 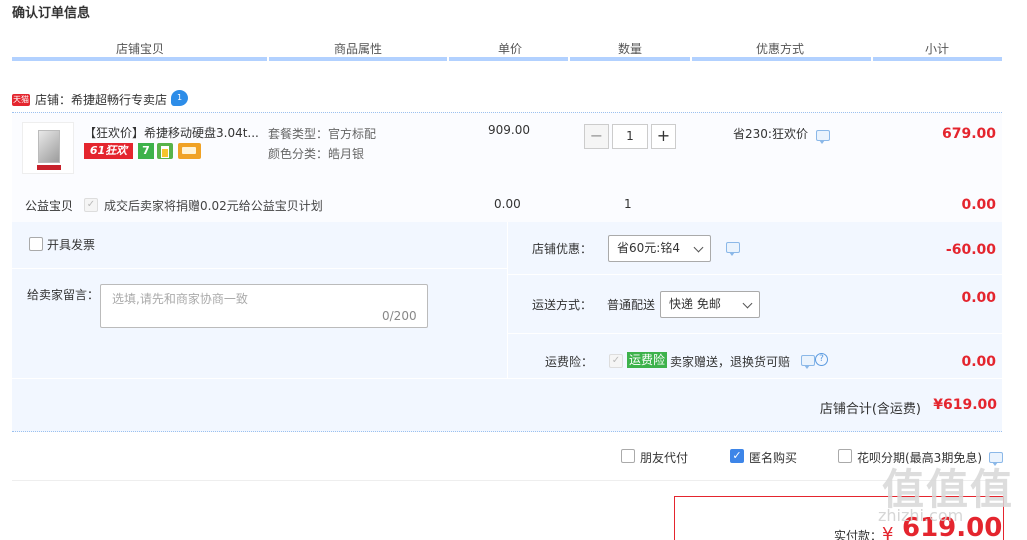 What do you see at coordinates (51, 13) in the screenshot?
I see `page-title: 确认订单信息` at bounding box center [51, 13].